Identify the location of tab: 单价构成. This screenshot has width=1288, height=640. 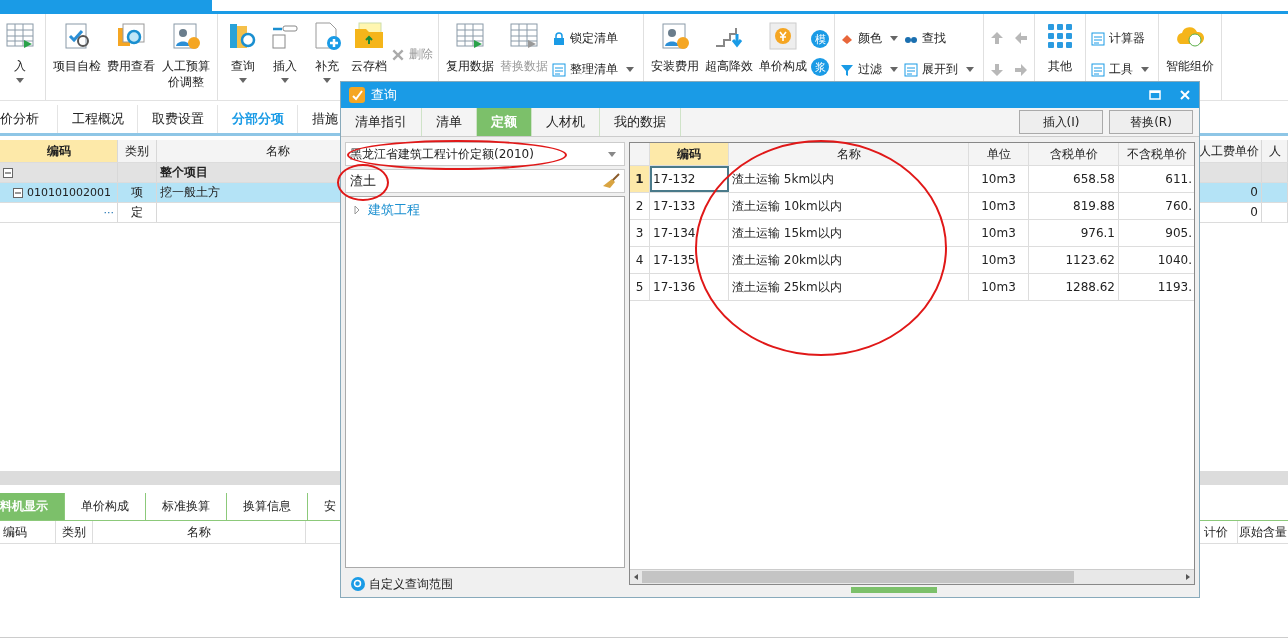
(105, 506).